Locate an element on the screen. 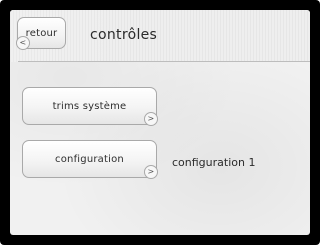  header-divider is located at coordinates (164, 61).